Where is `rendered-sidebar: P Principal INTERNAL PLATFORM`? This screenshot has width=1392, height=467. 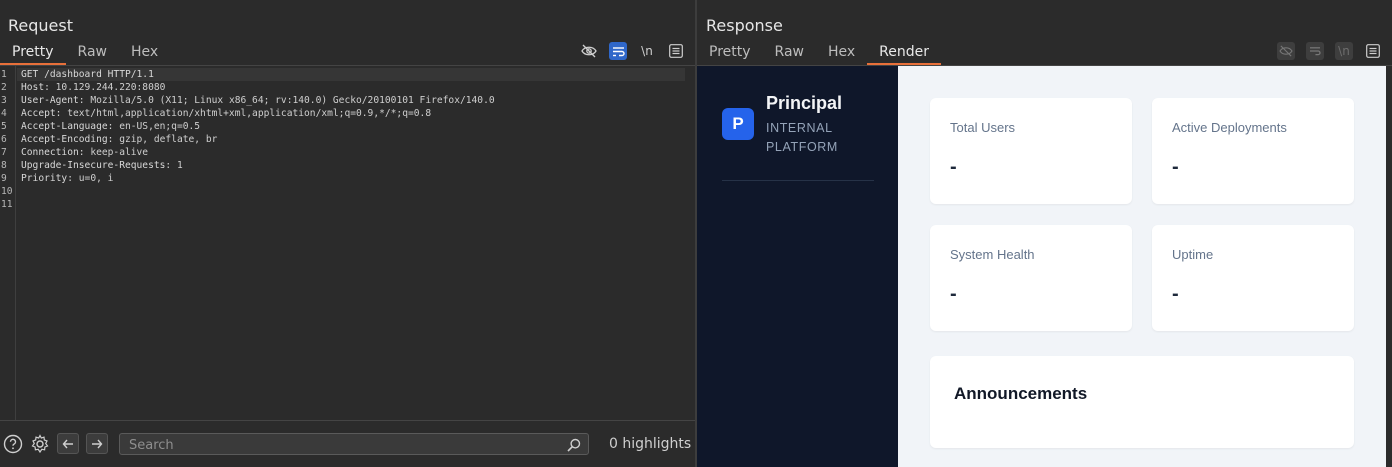
rendered-sidebar: P Principal INTERNAL PLATFORM is located at coordinates (797, 266).